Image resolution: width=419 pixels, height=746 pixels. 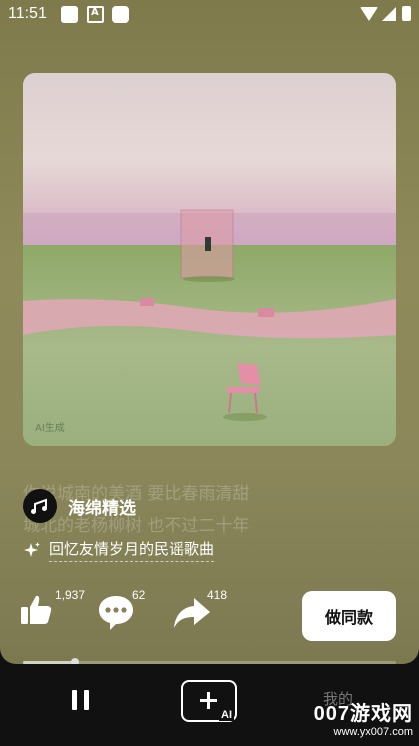 I want to click on status-bar: 11:51, so click(x=209, y=15).